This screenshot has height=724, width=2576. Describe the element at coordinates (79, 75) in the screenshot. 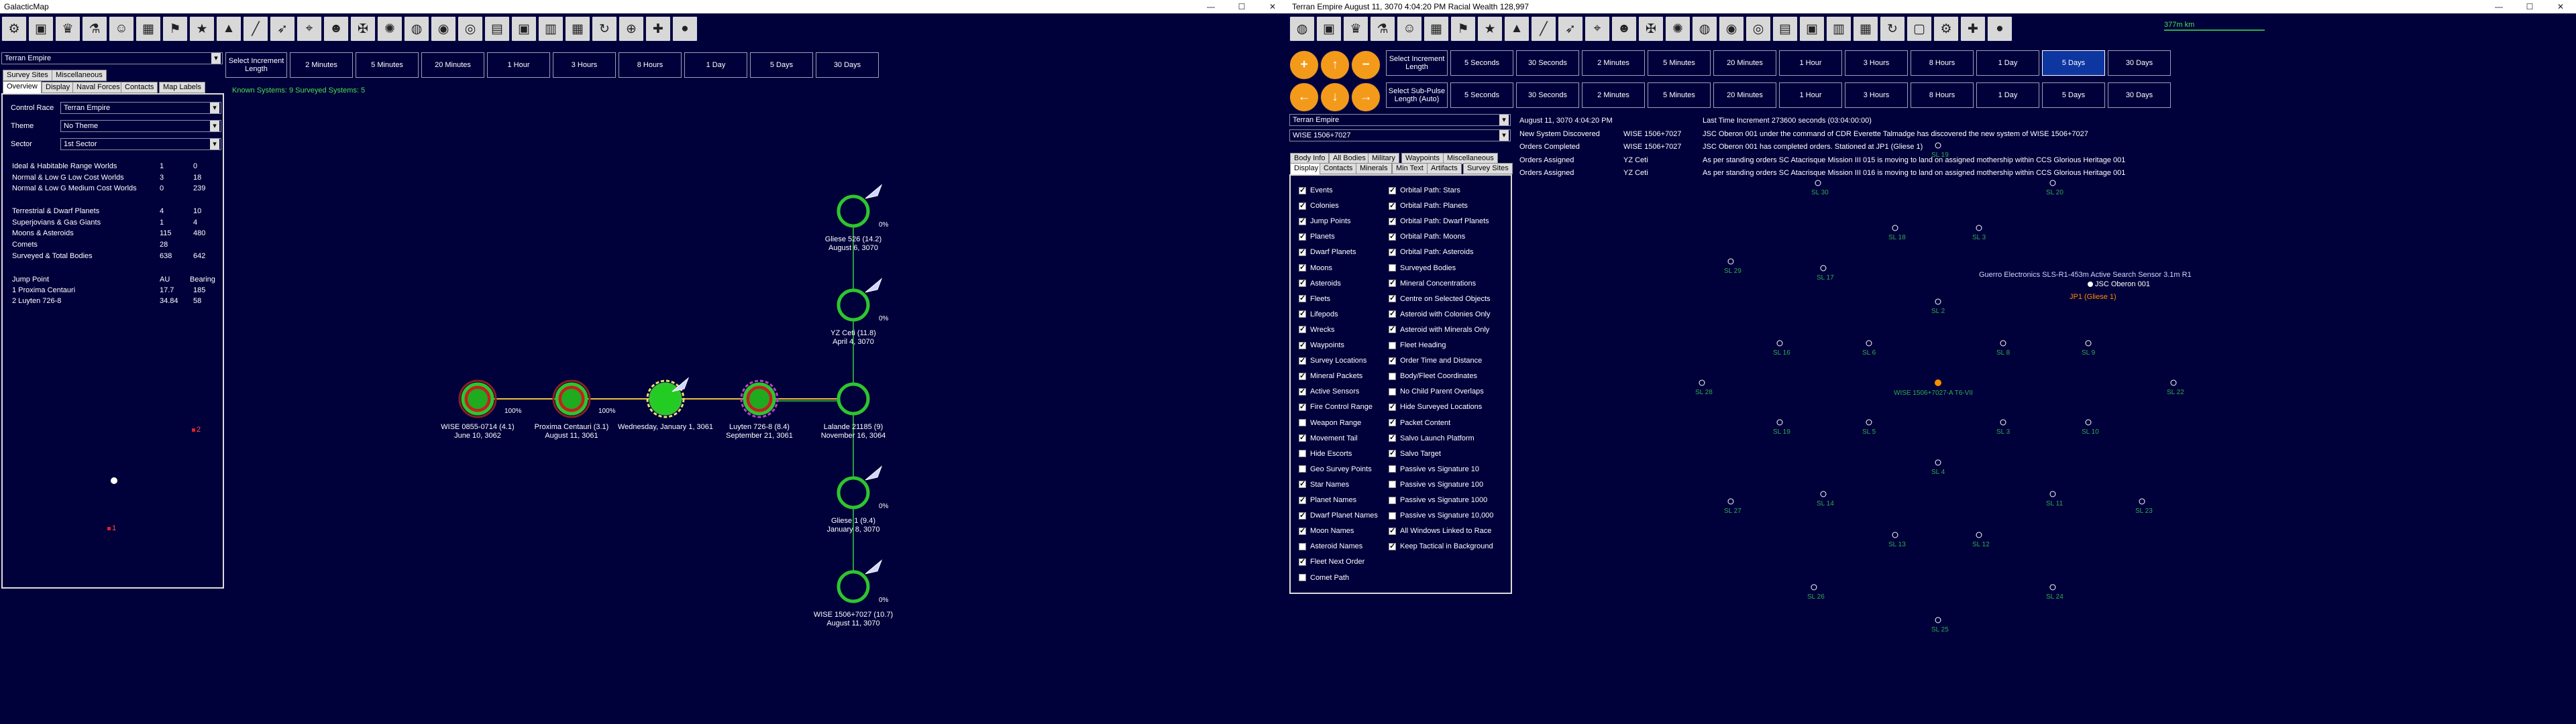

I see `tab-miscellaneous: Miscellaneous` at that location.